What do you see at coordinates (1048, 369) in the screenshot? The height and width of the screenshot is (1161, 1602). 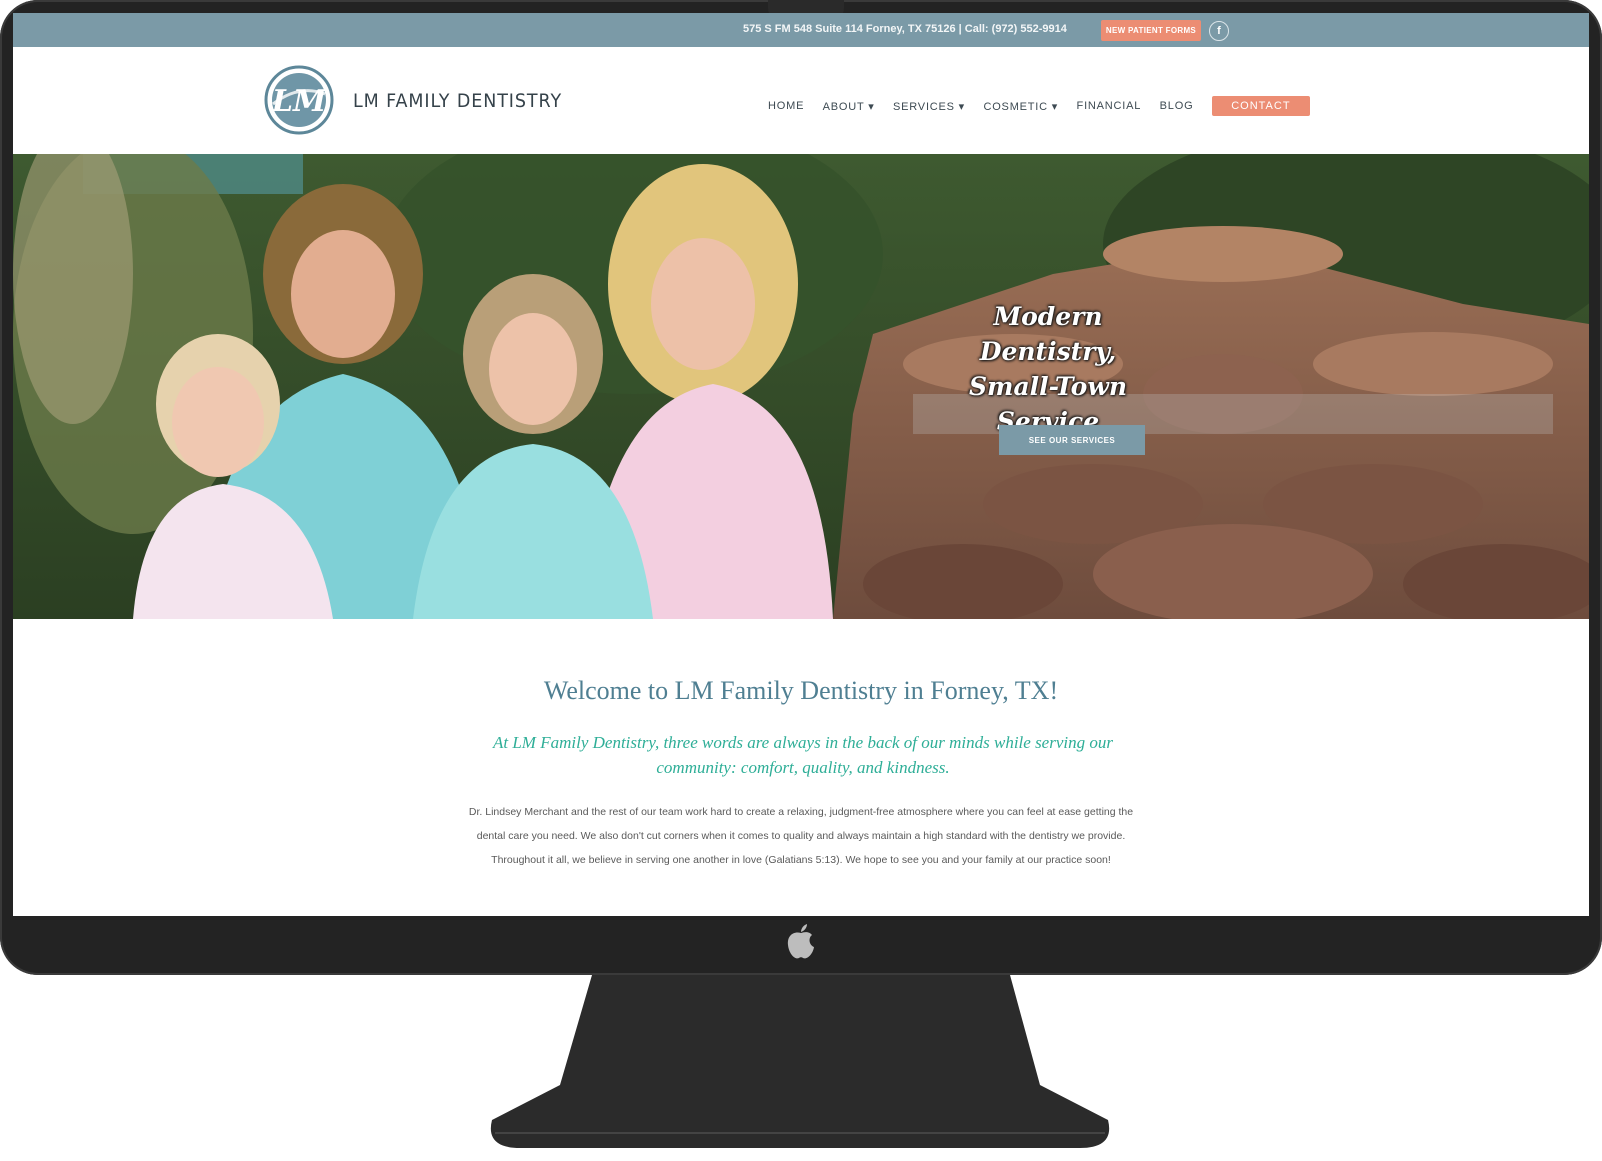 I see `hero-headline: Modern Dentistry, Small-Town Service` at bounding box center [1048, 369].